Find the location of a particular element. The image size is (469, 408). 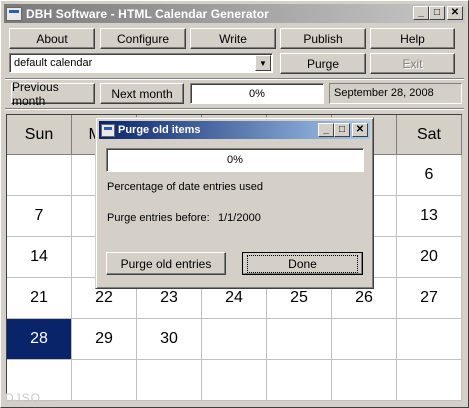

chevron-down-icon: ▼ is located at coordinates (263, 63).